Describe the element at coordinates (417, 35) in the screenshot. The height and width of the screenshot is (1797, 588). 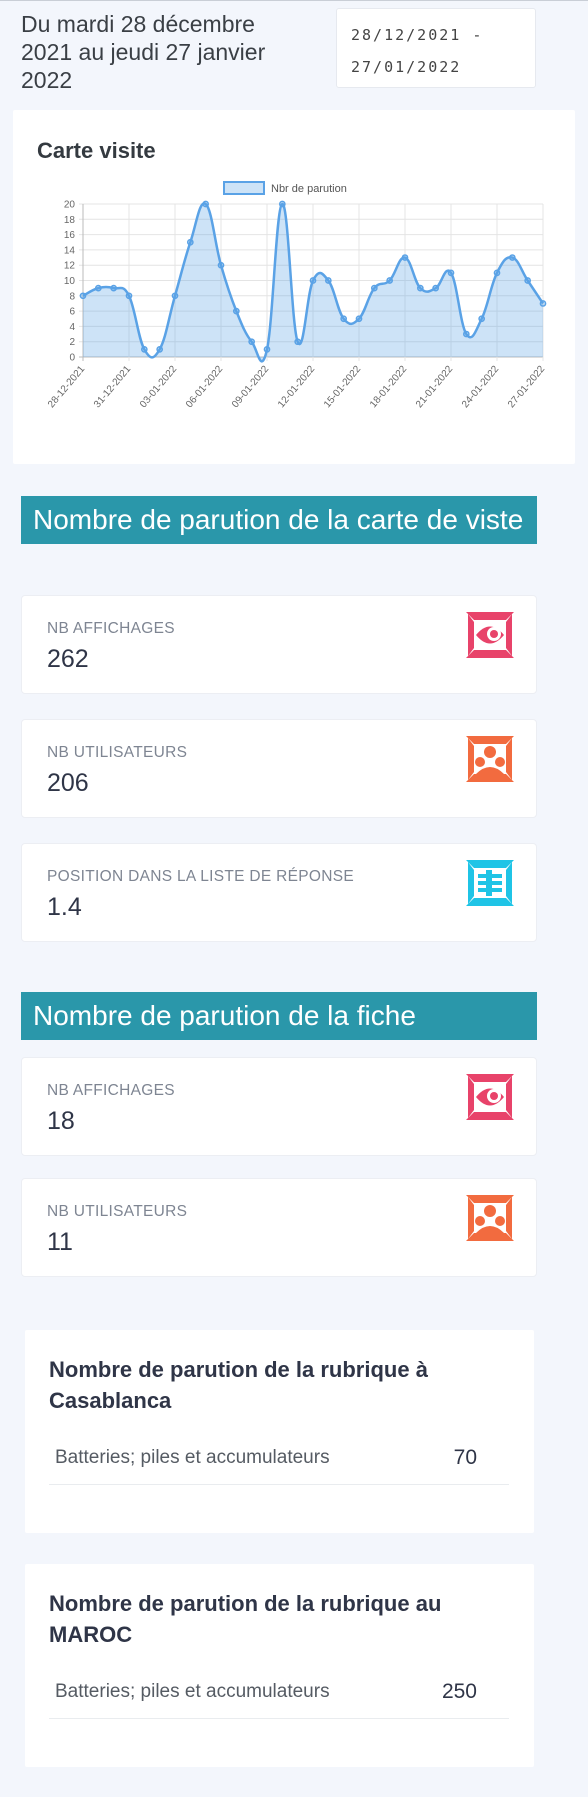
I see `date-range-start: 28/12/2021 -` at that location.